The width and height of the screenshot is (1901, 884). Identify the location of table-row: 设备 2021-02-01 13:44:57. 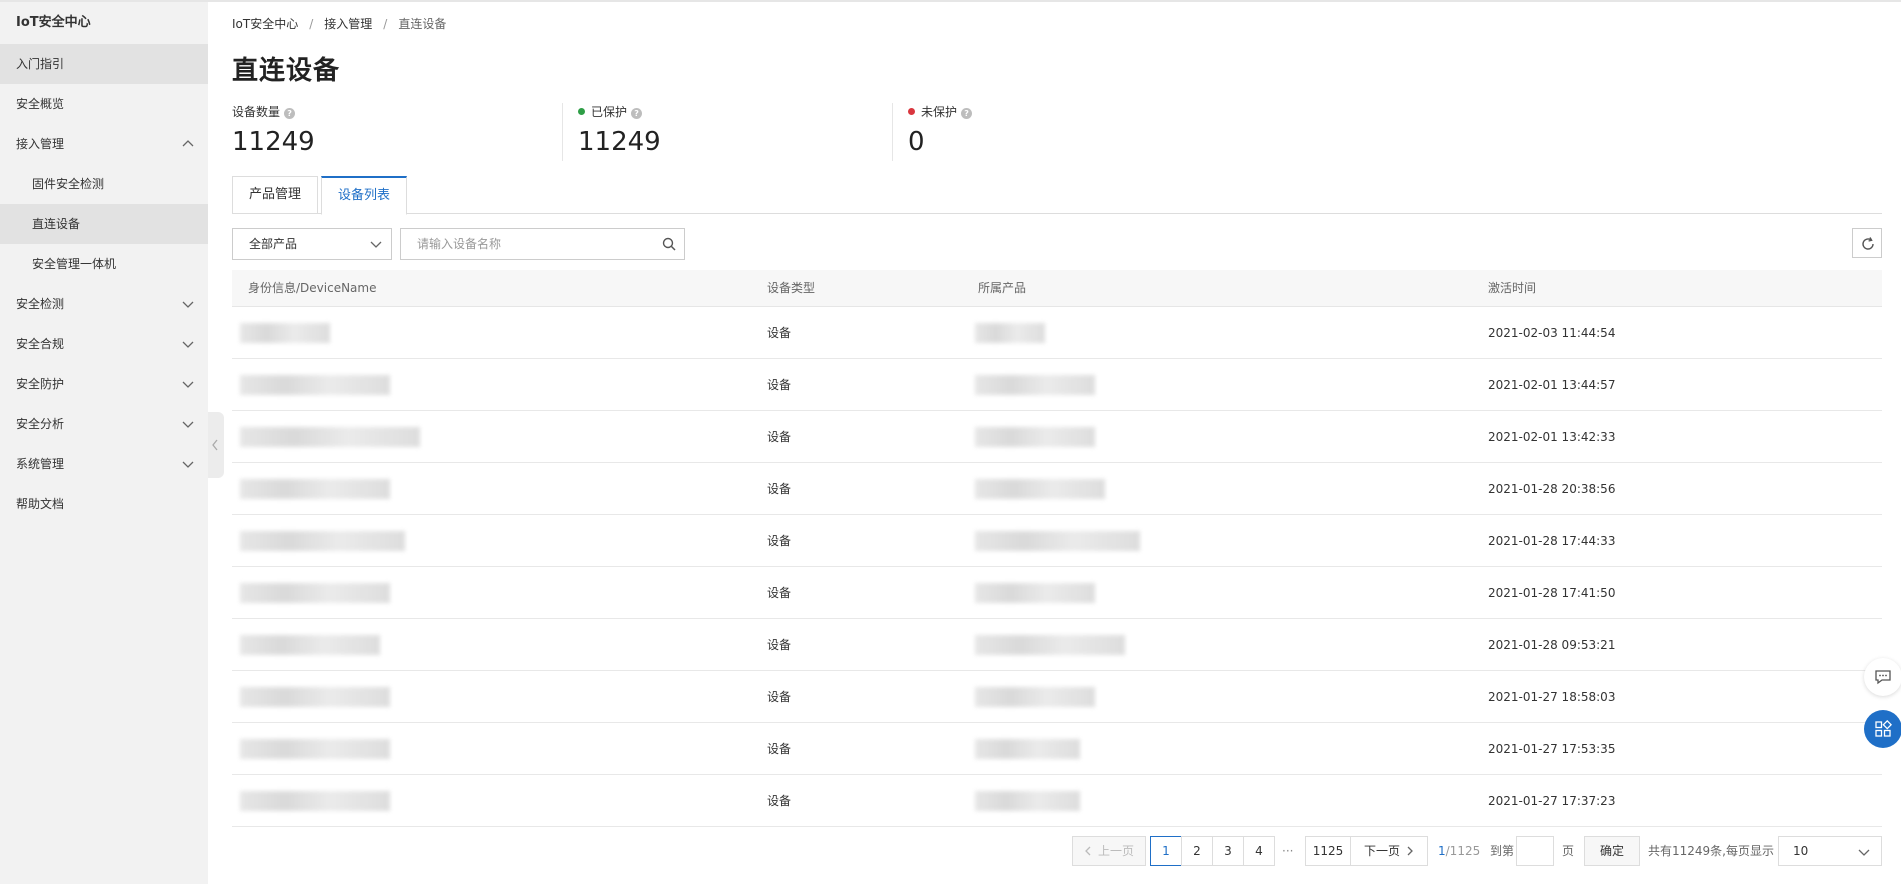
(1057, 385).